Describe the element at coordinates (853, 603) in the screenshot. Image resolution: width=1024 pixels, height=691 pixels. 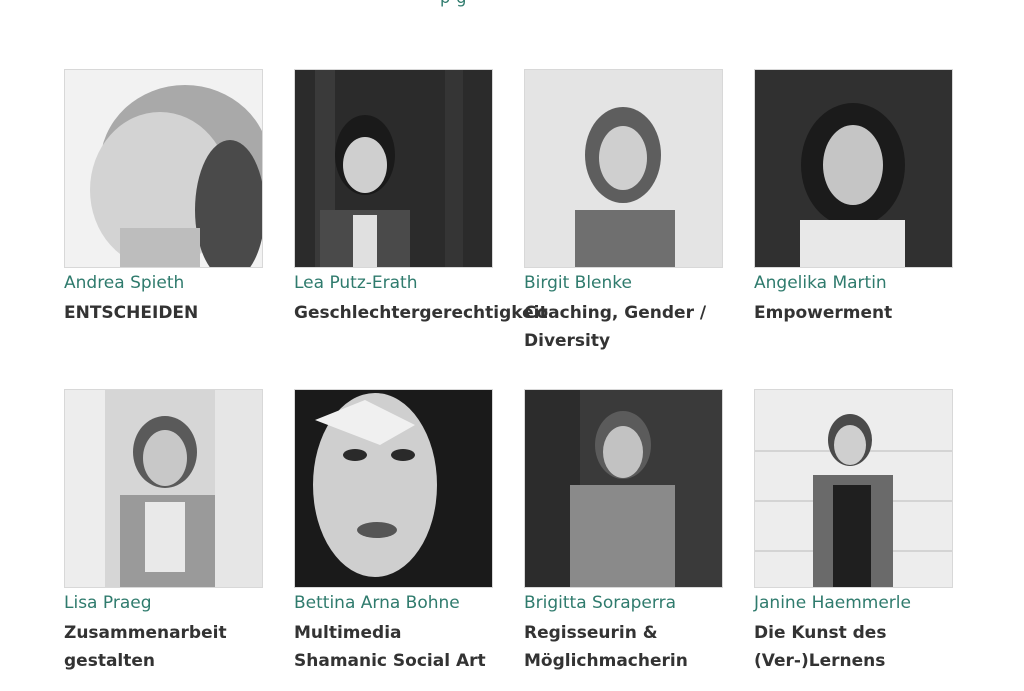
I see `person-name: Janine Haemmerle` at that location.